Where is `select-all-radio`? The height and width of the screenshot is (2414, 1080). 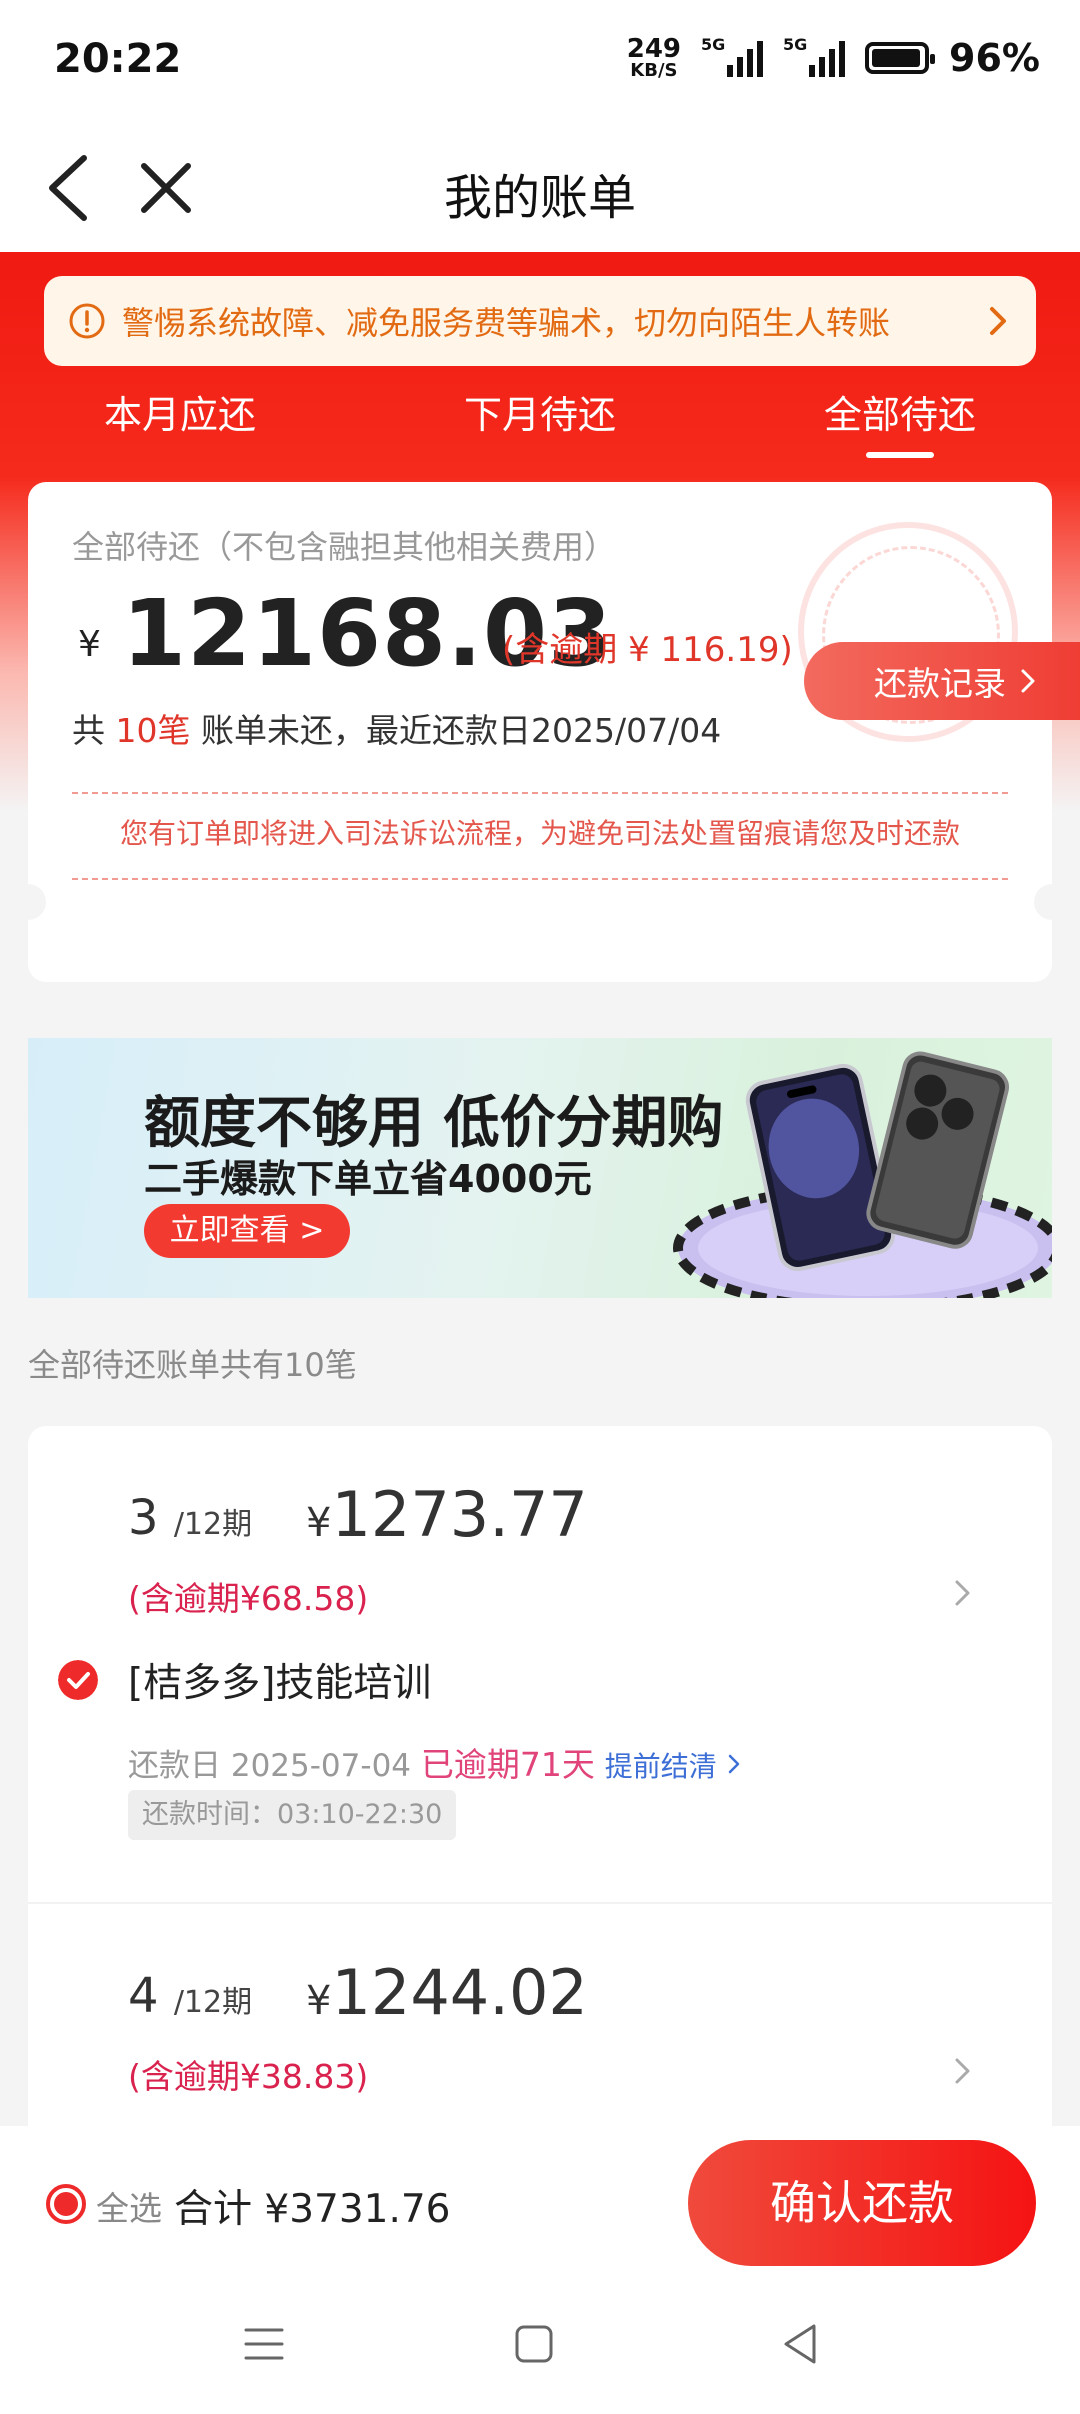 select-all-radio is located at coordinates (66, 2204).